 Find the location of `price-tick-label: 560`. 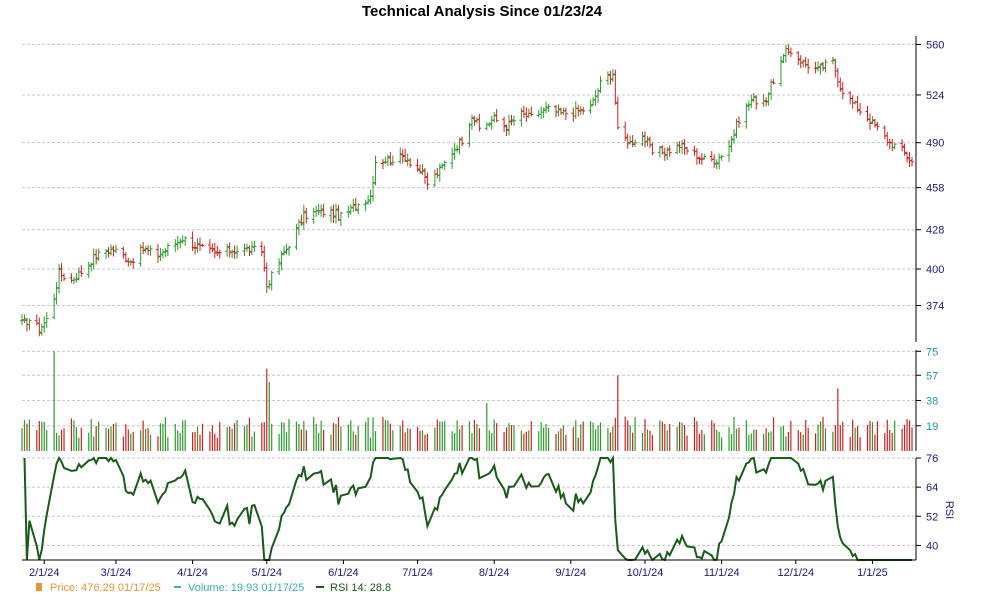

price-tick-label: 560 is located at coordinates (935, 45).